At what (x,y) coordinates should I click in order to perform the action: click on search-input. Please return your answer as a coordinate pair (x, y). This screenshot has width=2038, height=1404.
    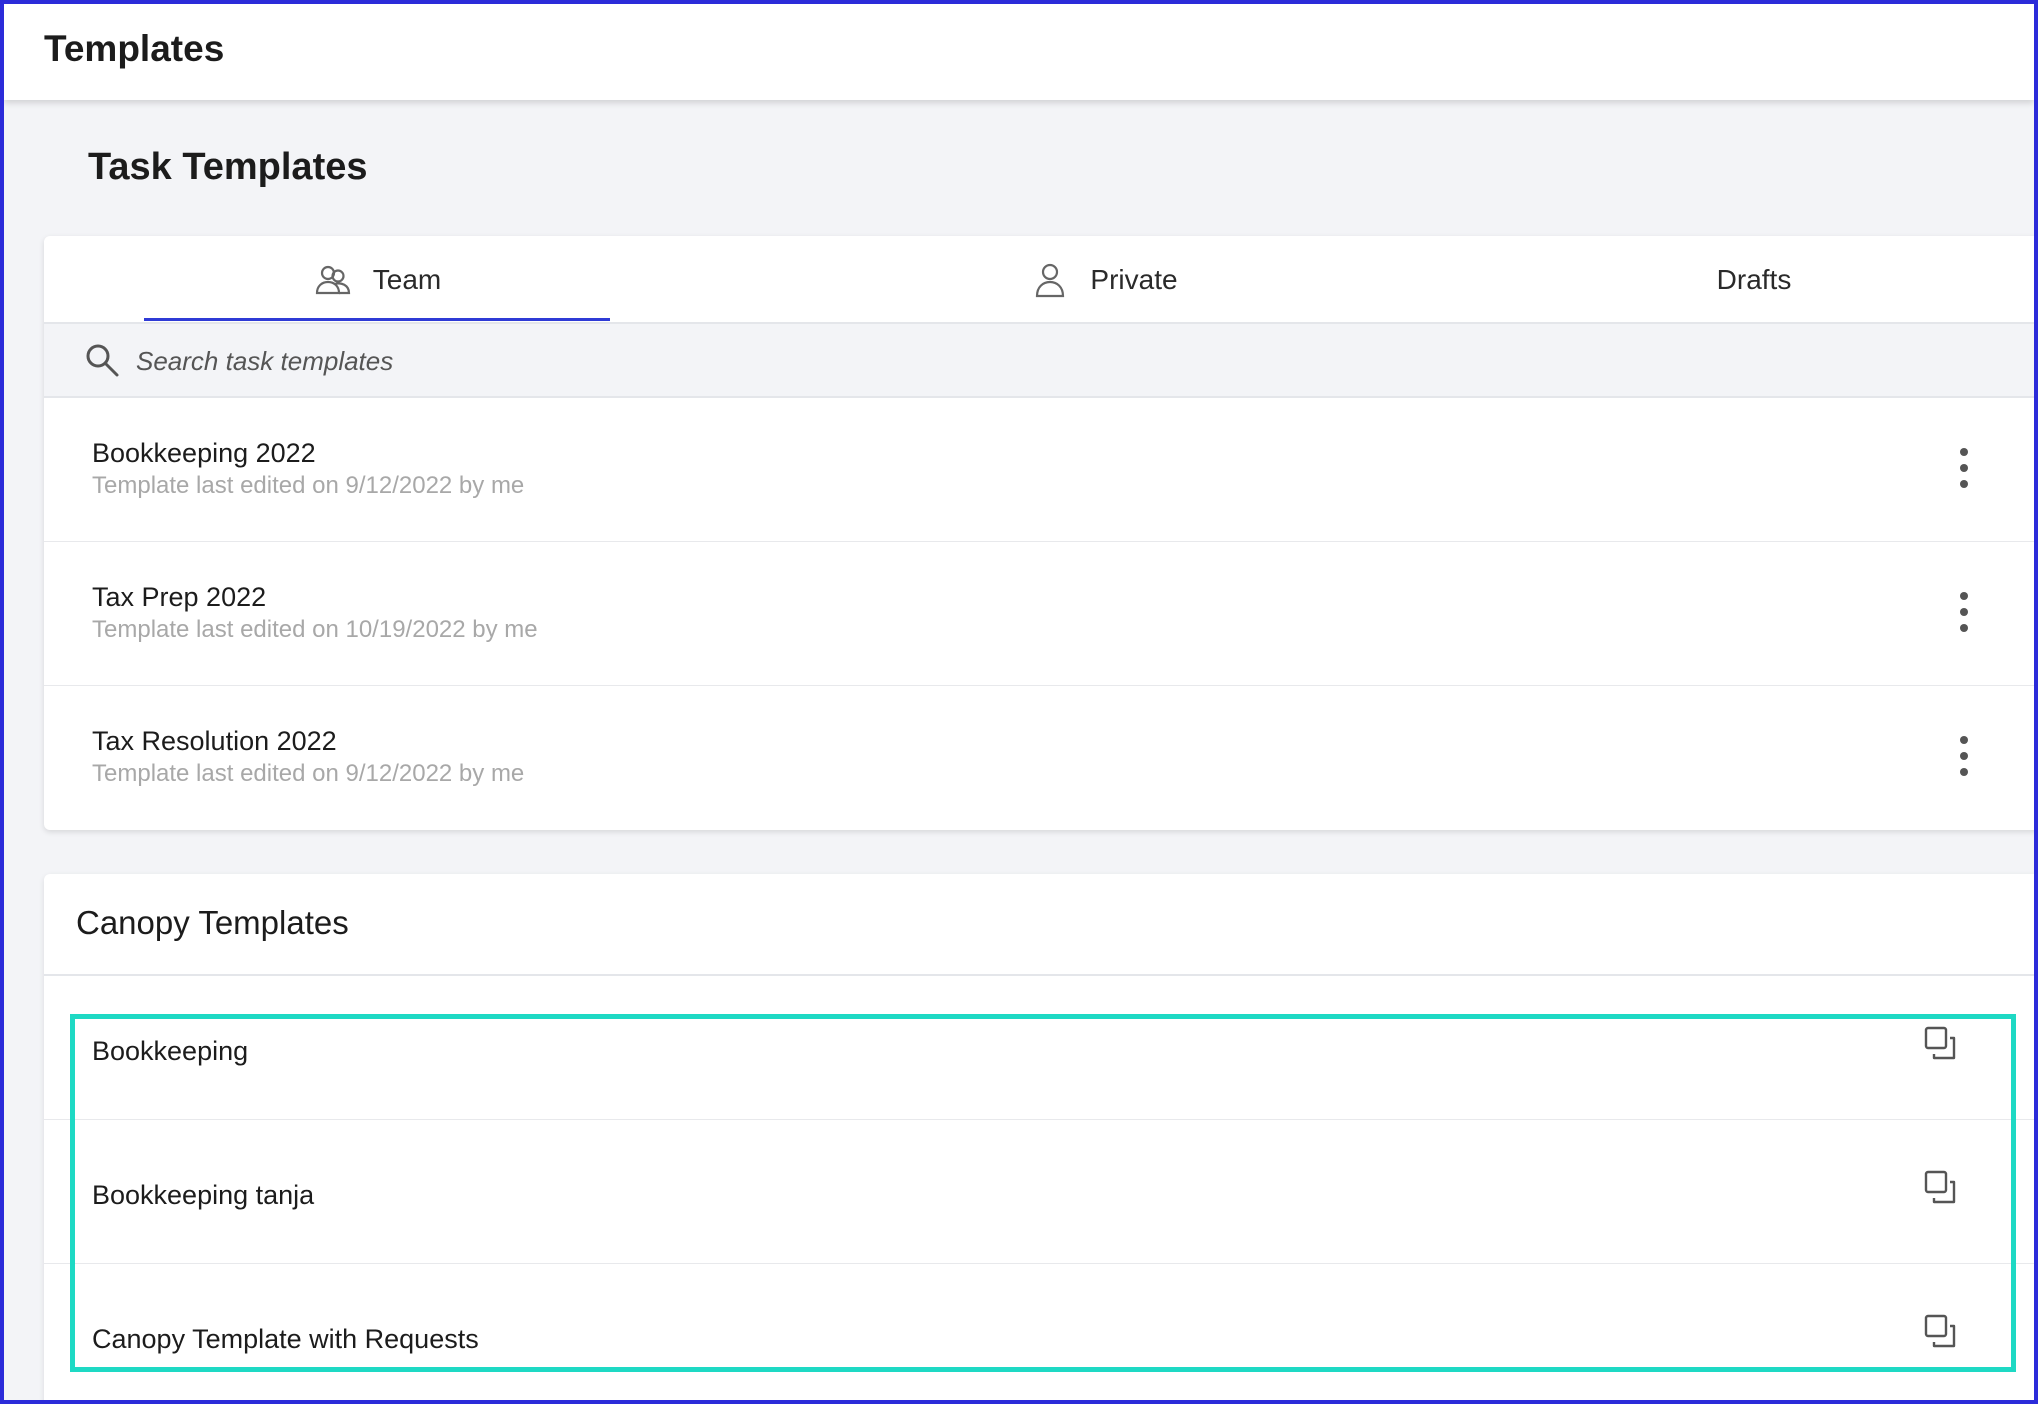
    Looking at the image, I should click on (736, 361).